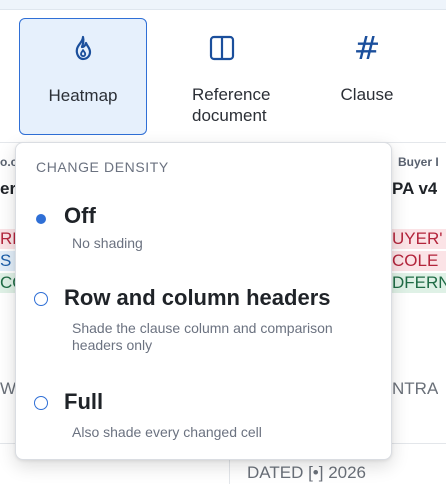 Image resolution: width=446 pixels, height=484 pixels. Describe the element at coordinates (419, 261) in the screenshot. I see `right-tag-red-2: COLE` at that location.